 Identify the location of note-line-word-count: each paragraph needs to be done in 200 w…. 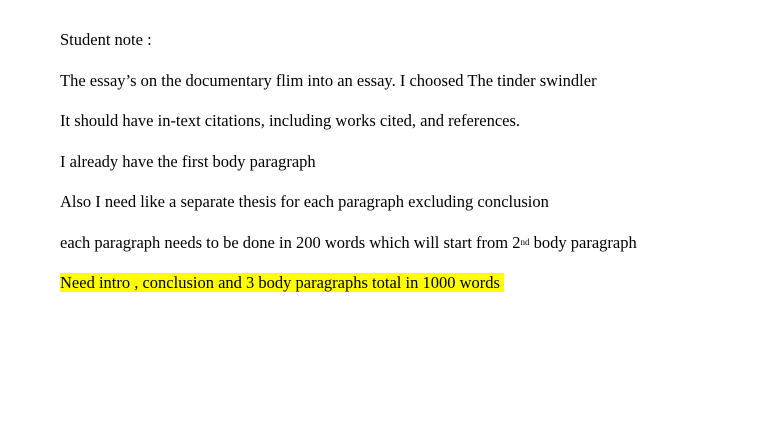
(405, 253).